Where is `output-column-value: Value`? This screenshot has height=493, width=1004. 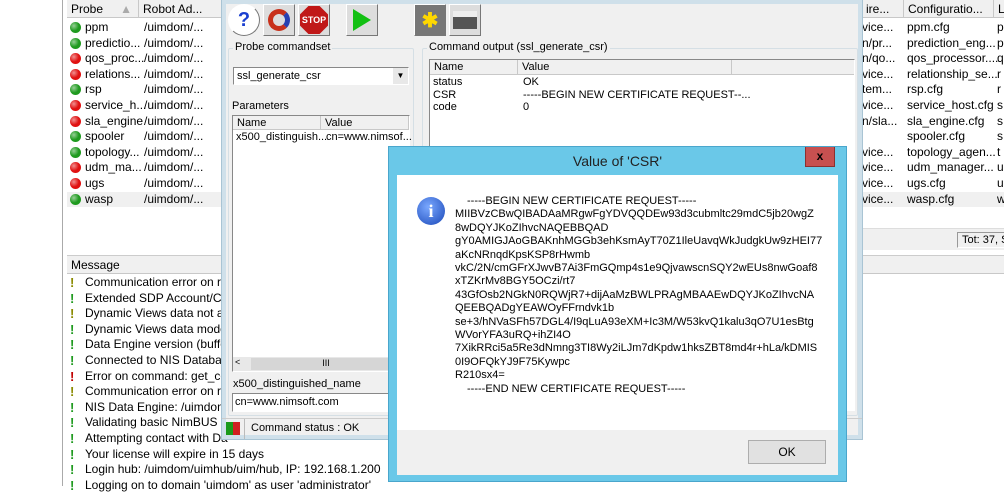 output-column-value: Value is located at coordinates (625, 67).